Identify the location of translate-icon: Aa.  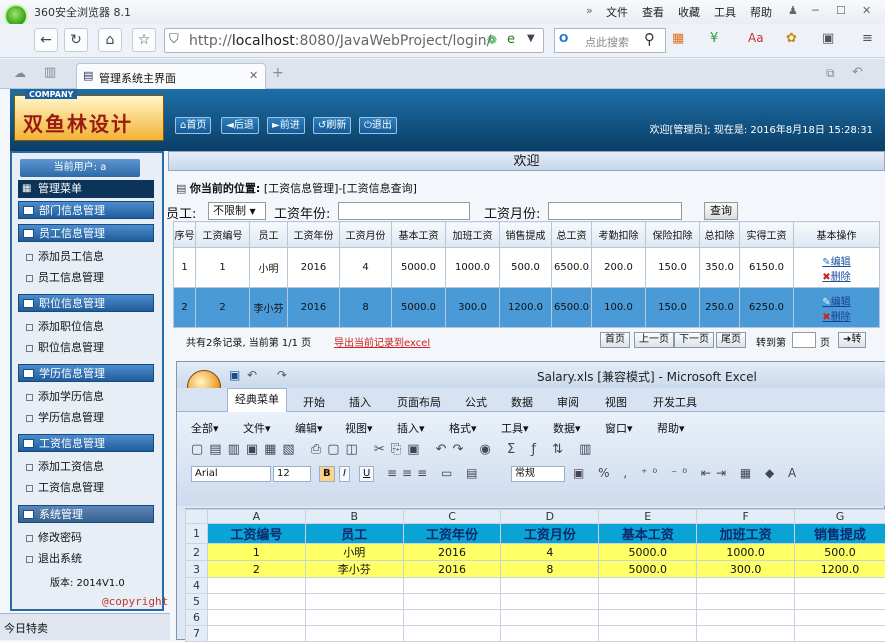
(756, 38).